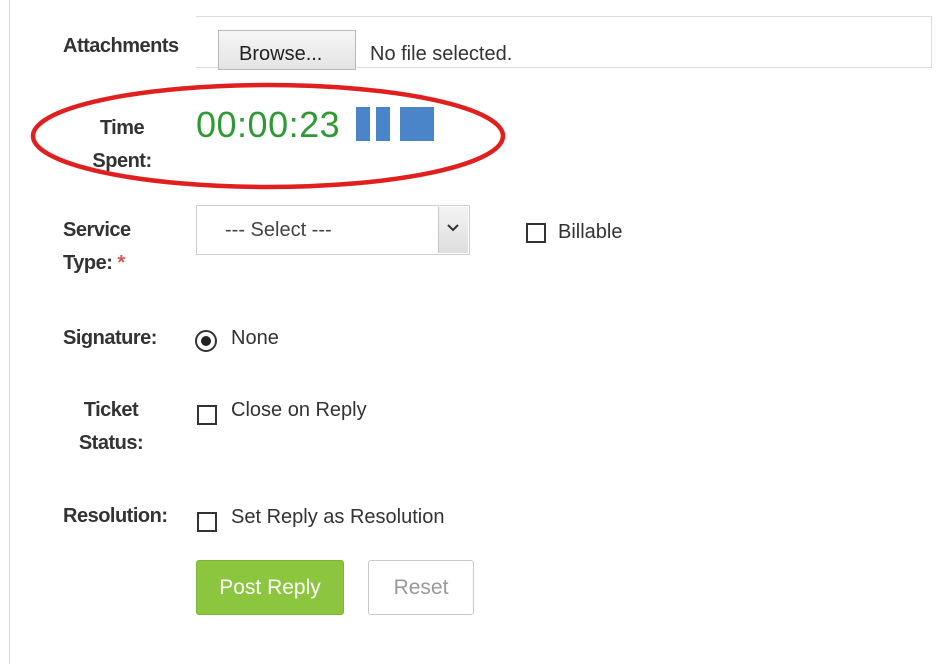 This screenshot has width=944, height=664. I want to click on post-reply-button: Post Reply, so click(270, 587).